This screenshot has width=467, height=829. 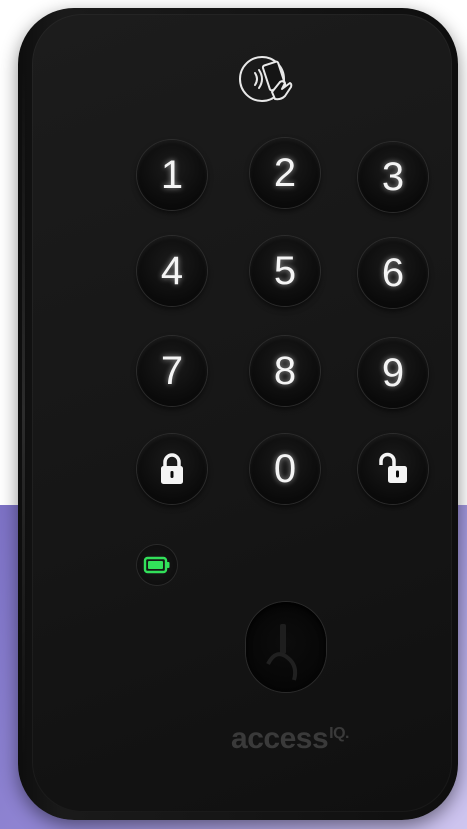 I want to click on key-3-label: 3, so click(x=393, y=177).